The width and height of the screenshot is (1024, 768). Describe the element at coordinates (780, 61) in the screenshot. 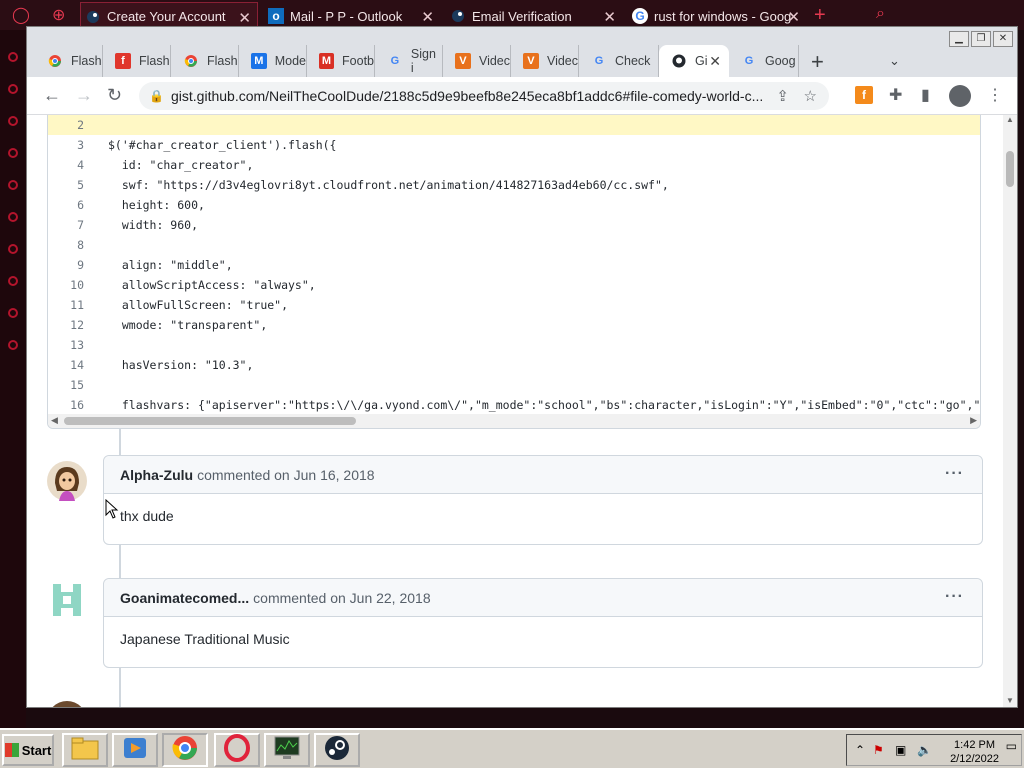

I see `chrome-tab-label: Goog` at that location.